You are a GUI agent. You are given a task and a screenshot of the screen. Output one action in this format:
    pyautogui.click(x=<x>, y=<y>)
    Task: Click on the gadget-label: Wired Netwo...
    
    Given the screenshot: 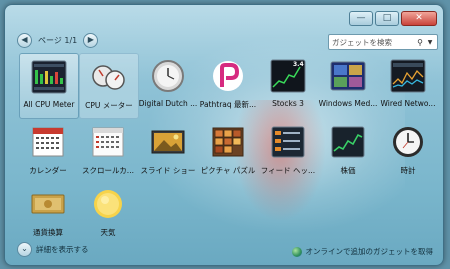 What is the action you would take?
    pyautogui.click(x=408, y=103)
    